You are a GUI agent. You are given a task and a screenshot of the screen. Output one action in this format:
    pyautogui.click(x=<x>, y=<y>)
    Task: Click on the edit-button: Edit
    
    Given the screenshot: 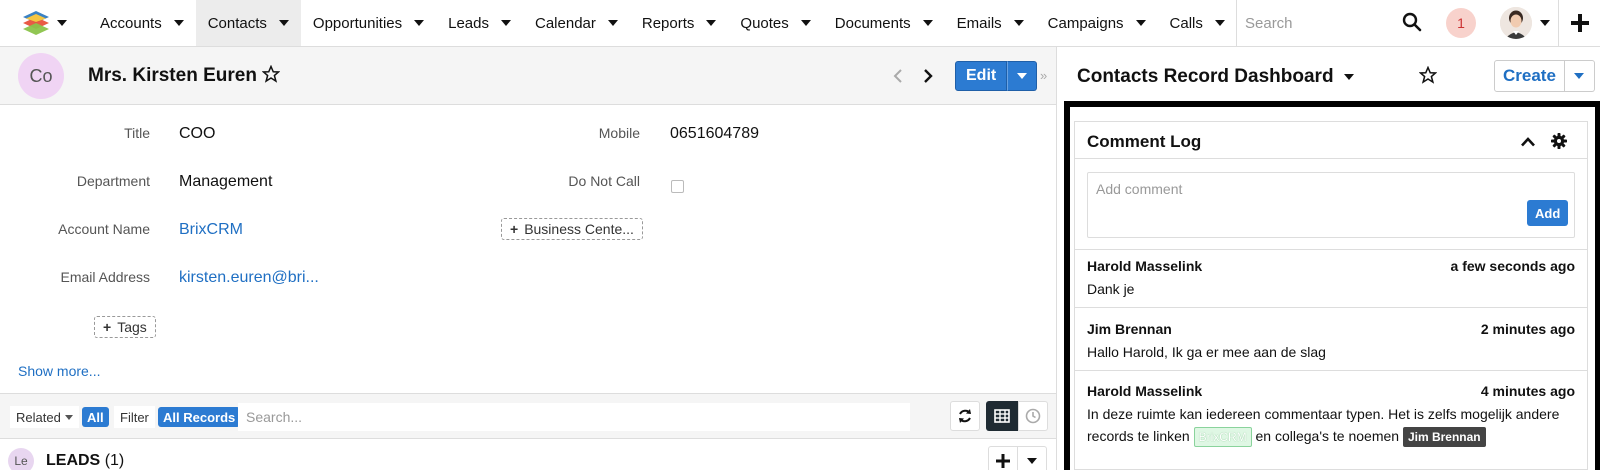 What is the action you would take?
    pyautogui.click(x=981, y=76)
    